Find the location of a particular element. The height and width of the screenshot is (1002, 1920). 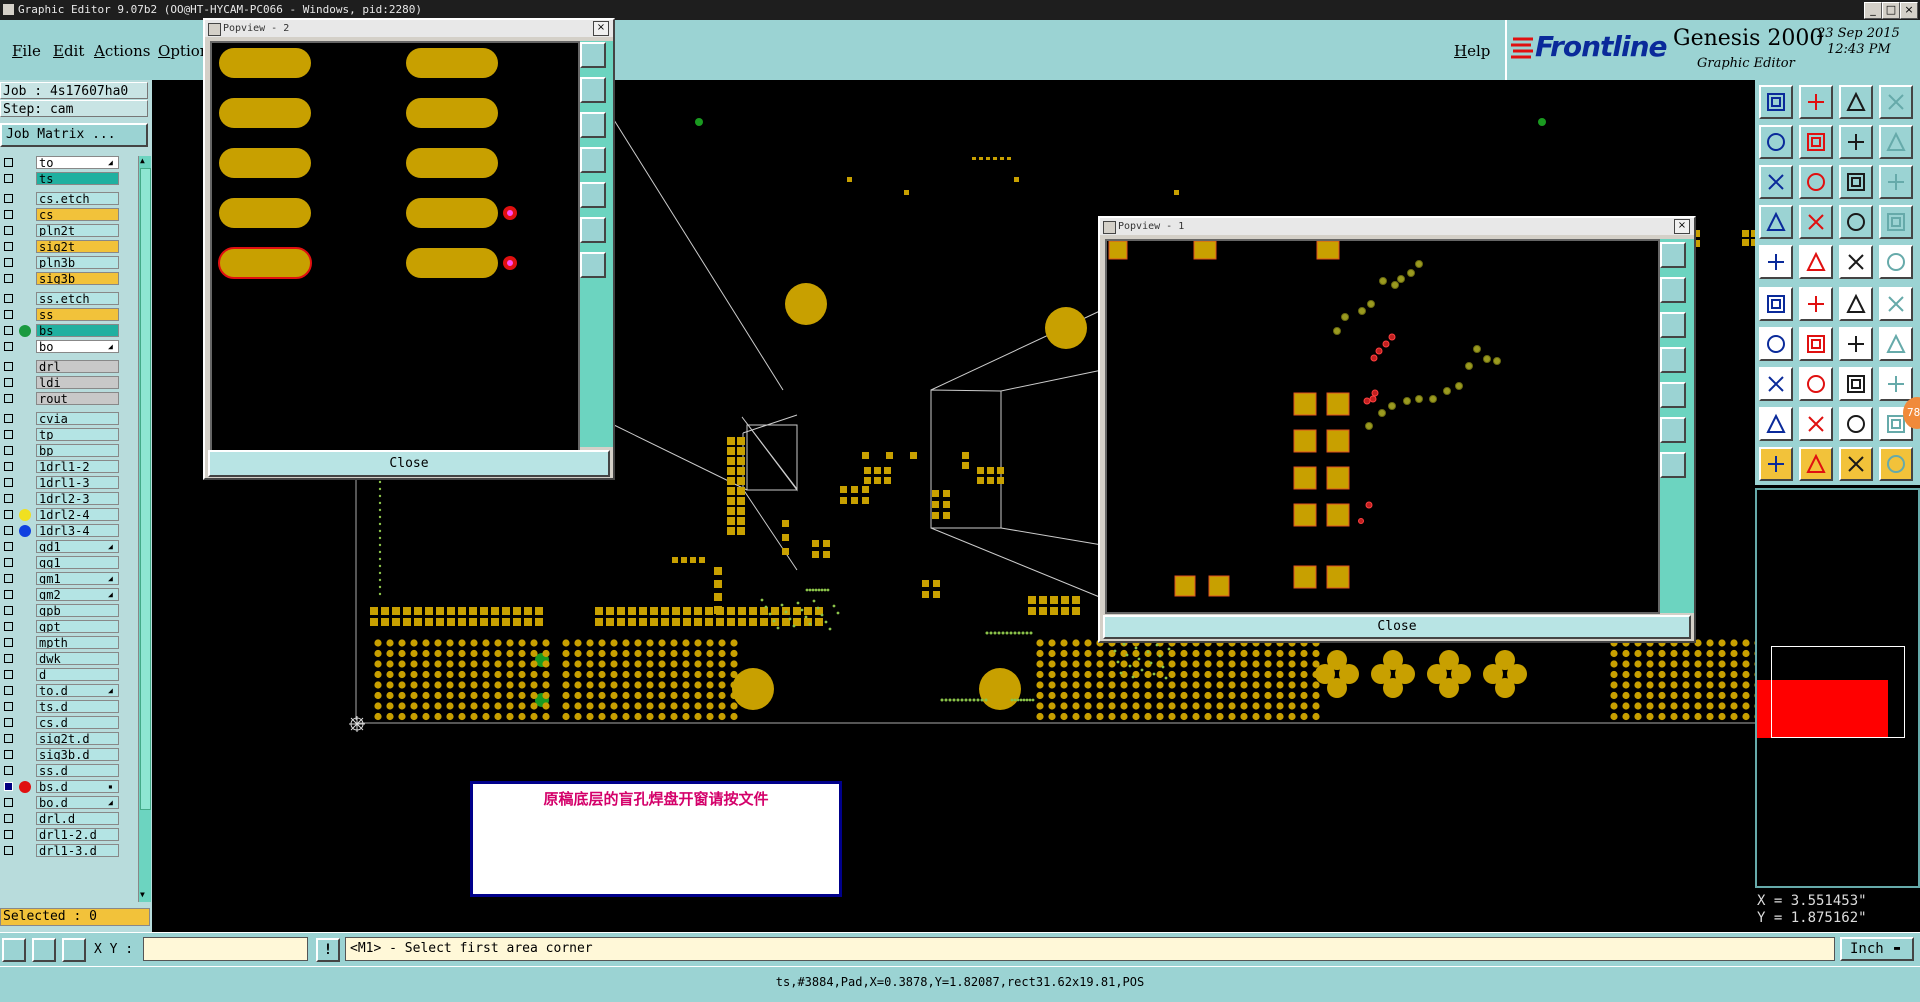

stretch-icon is located at coordinates (1896, 142).